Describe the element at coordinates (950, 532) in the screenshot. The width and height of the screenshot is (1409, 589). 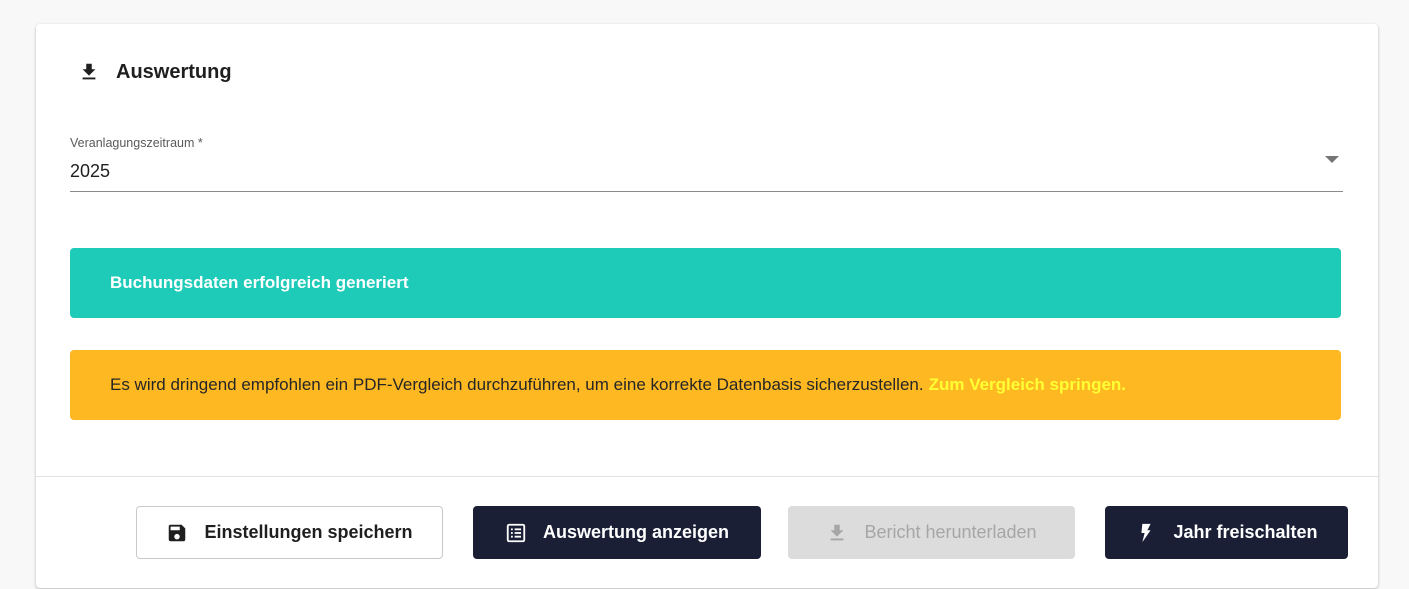
I see `download-report-label: Bericht herunterladen` at that location.